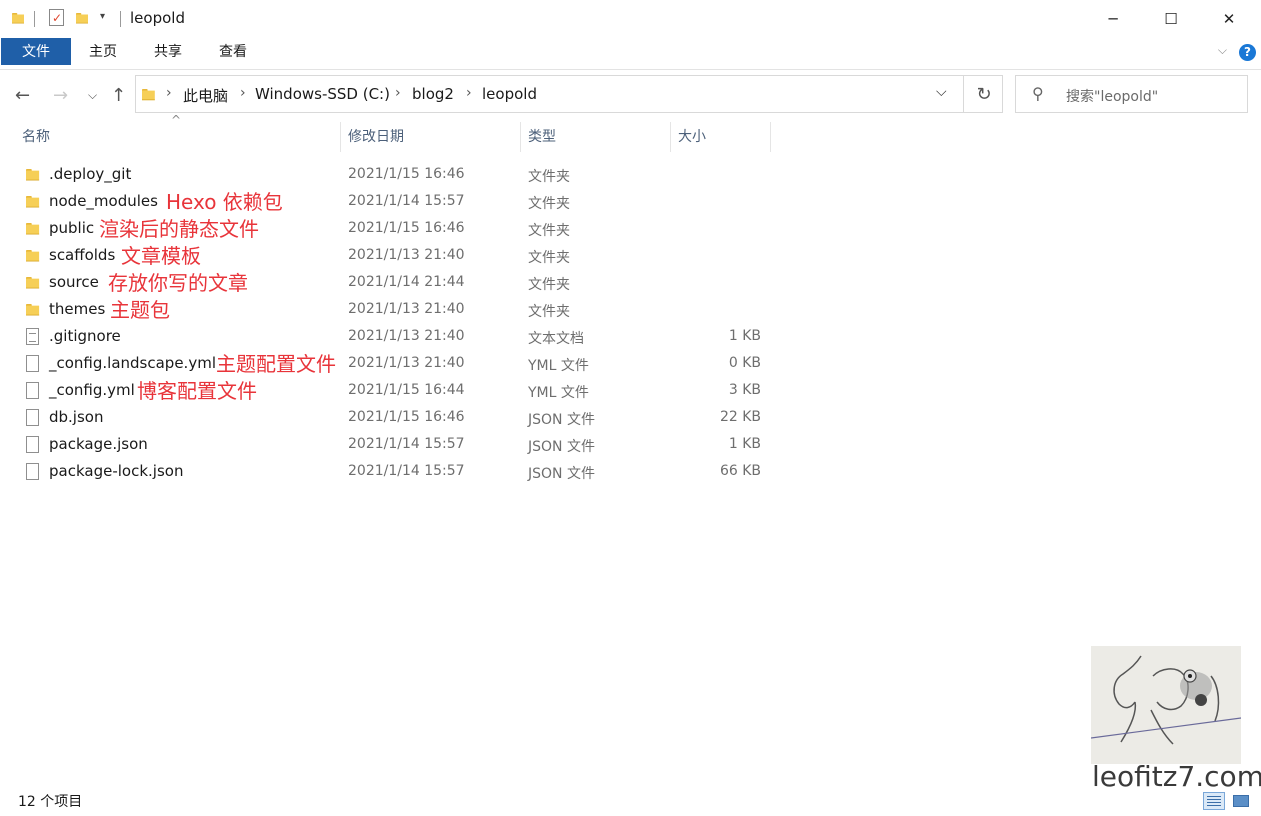 Image resolution: width=1261 pixels, height=816 pixels. Describe the element at coordinates (50, 802) in the screenshot. I see `status-item-count: 12 个项目` at that location.